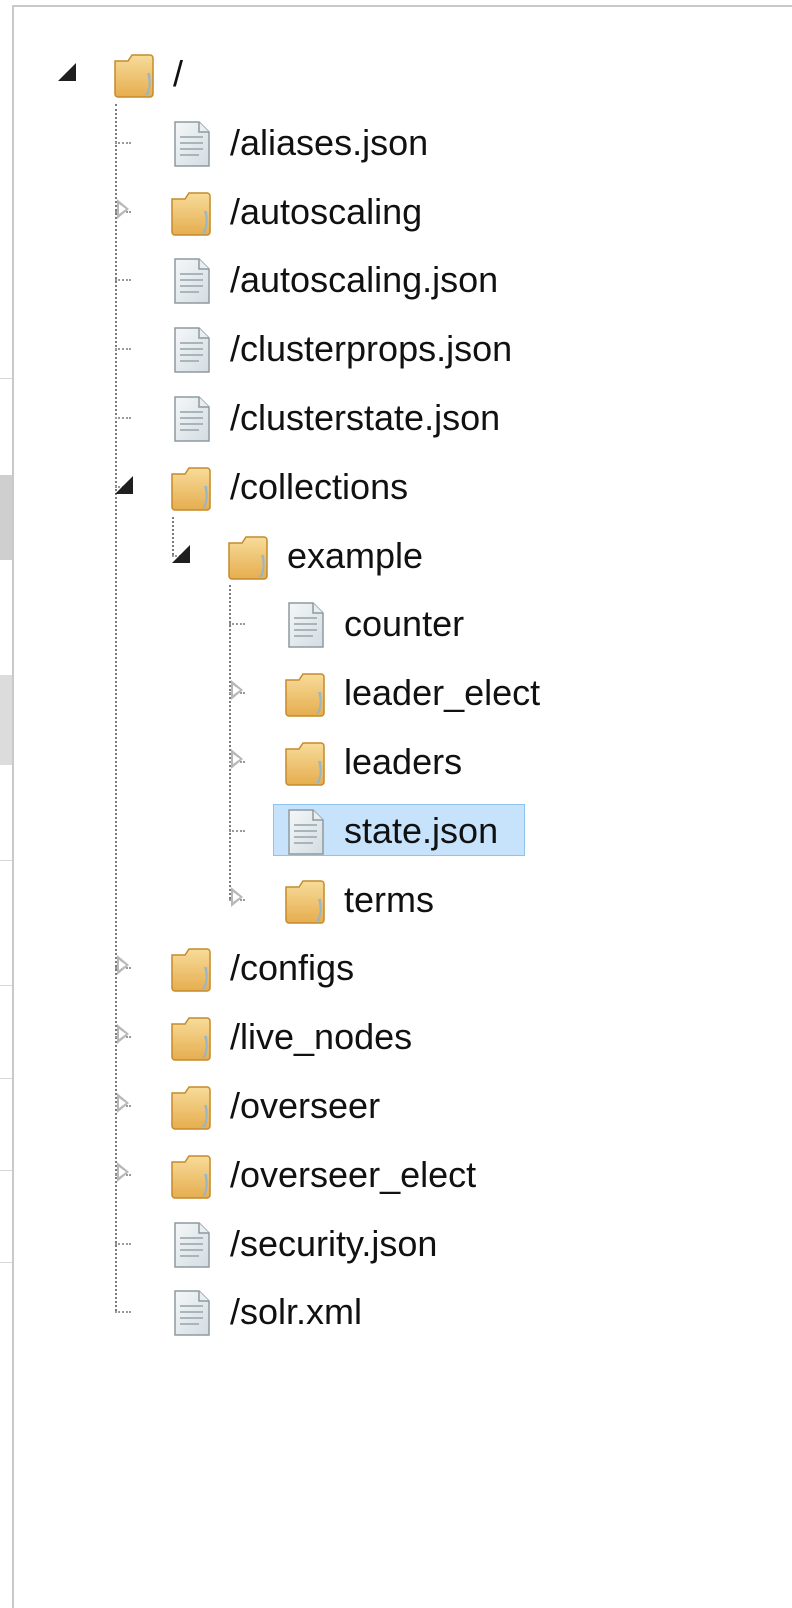  Describe the element at coordinates (394, 1312) in the screenshot. I see `tree-node-solr-xml: /solr.xml` at that location.